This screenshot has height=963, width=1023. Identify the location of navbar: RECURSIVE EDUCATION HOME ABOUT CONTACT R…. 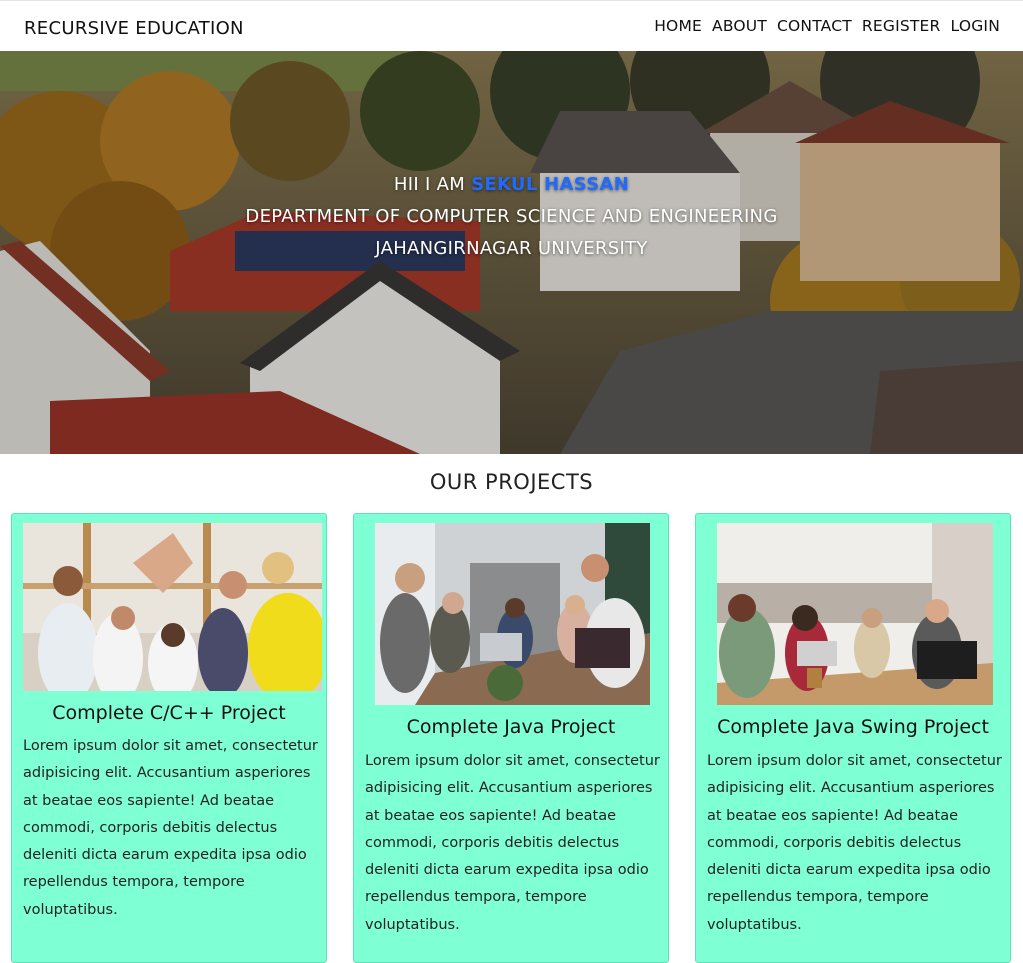
(511, 26).